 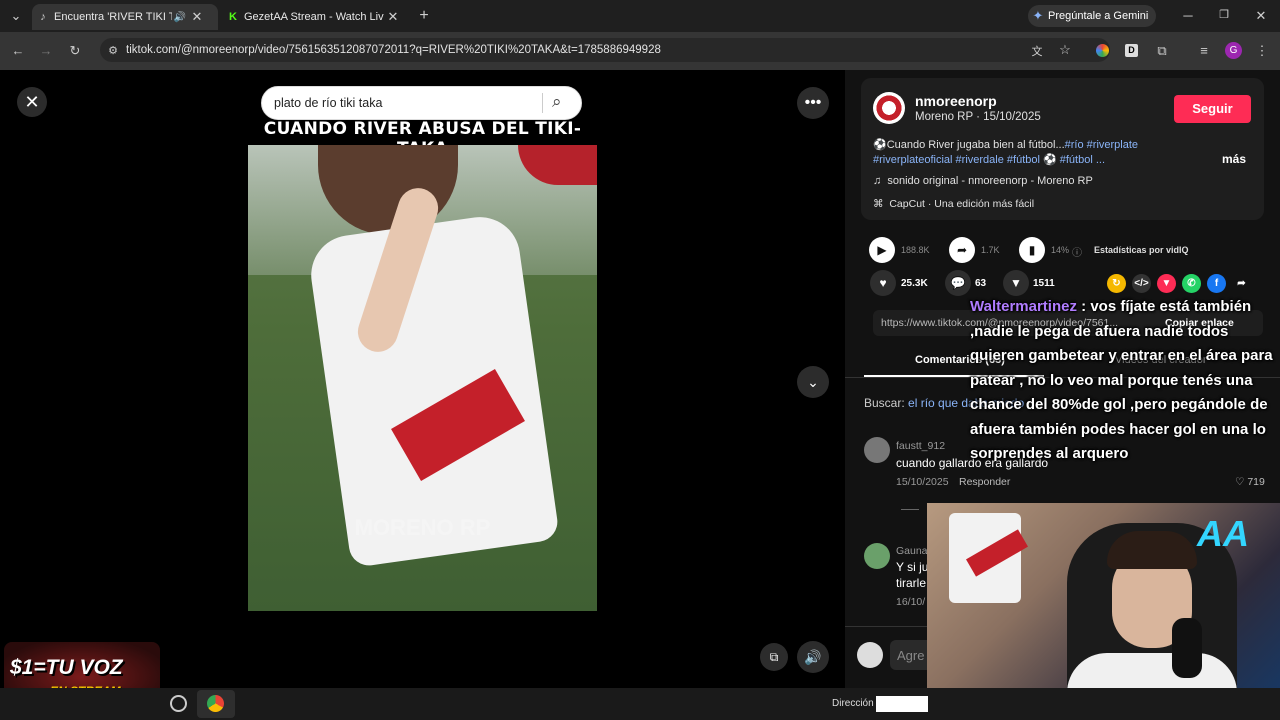 I want to click on repost-icon: ↻, so click(x=1116, y=283).